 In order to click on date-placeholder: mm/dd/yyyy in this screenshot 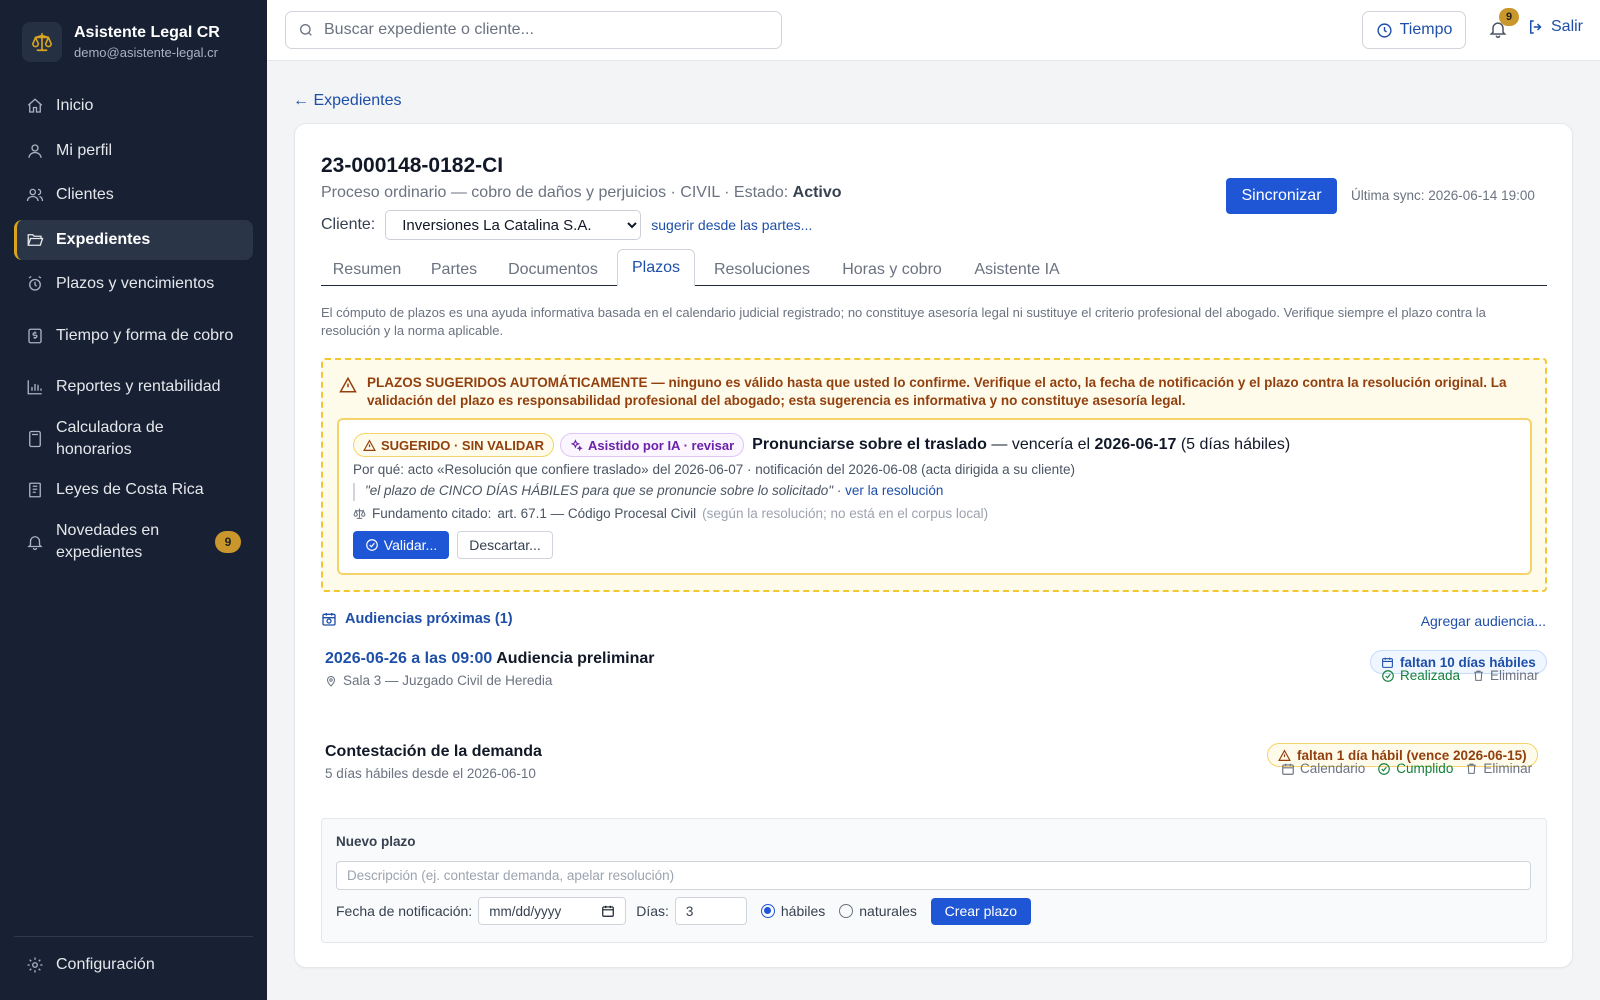, I will do `click(525, 911)`.